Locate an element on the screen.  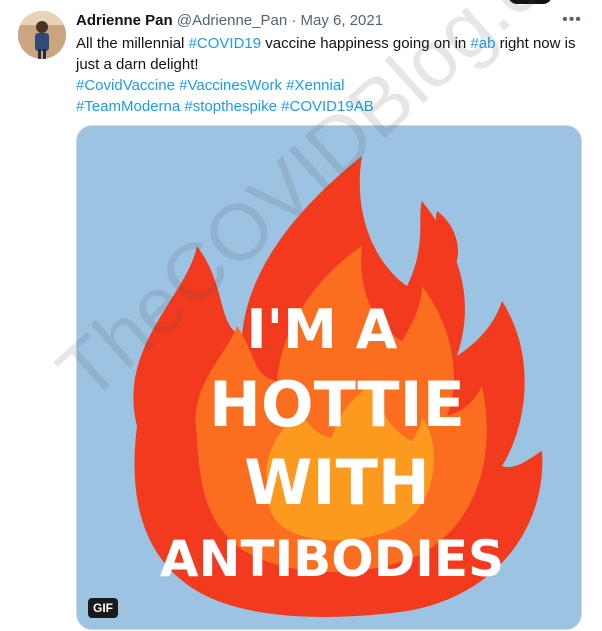
hashtag-xennial: #Xennial is located at coordinates (315, 85).